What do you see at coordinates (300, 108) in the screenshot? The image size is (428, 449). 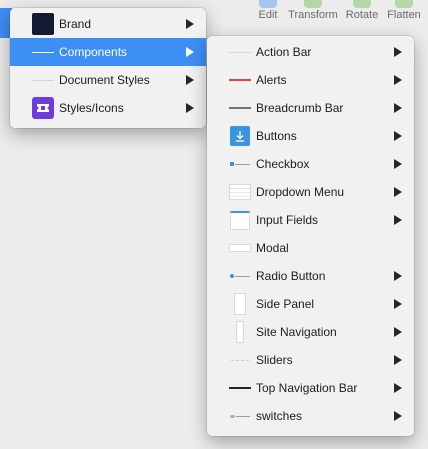 I see `menu-item-label: Breadcrumb Bar` at bounding box center [300, 108].